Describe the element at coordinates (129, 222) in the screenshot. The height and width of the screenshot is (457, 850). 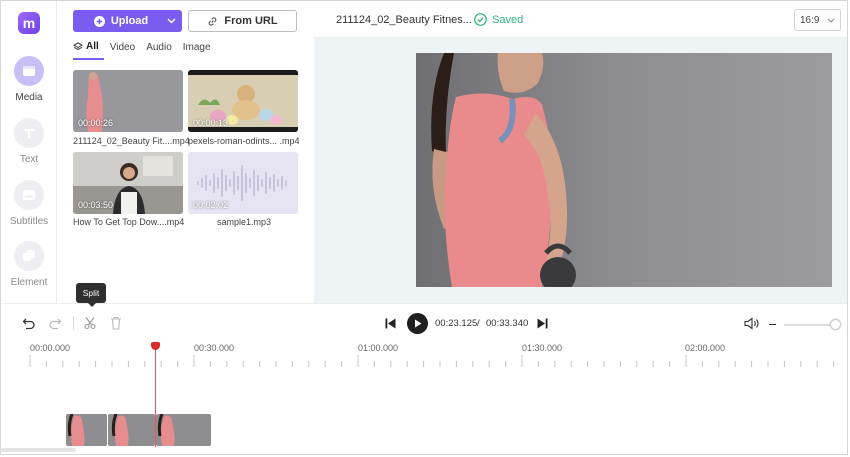
I see `media-item-name: How To Get Top Dow....mp4` at that location.